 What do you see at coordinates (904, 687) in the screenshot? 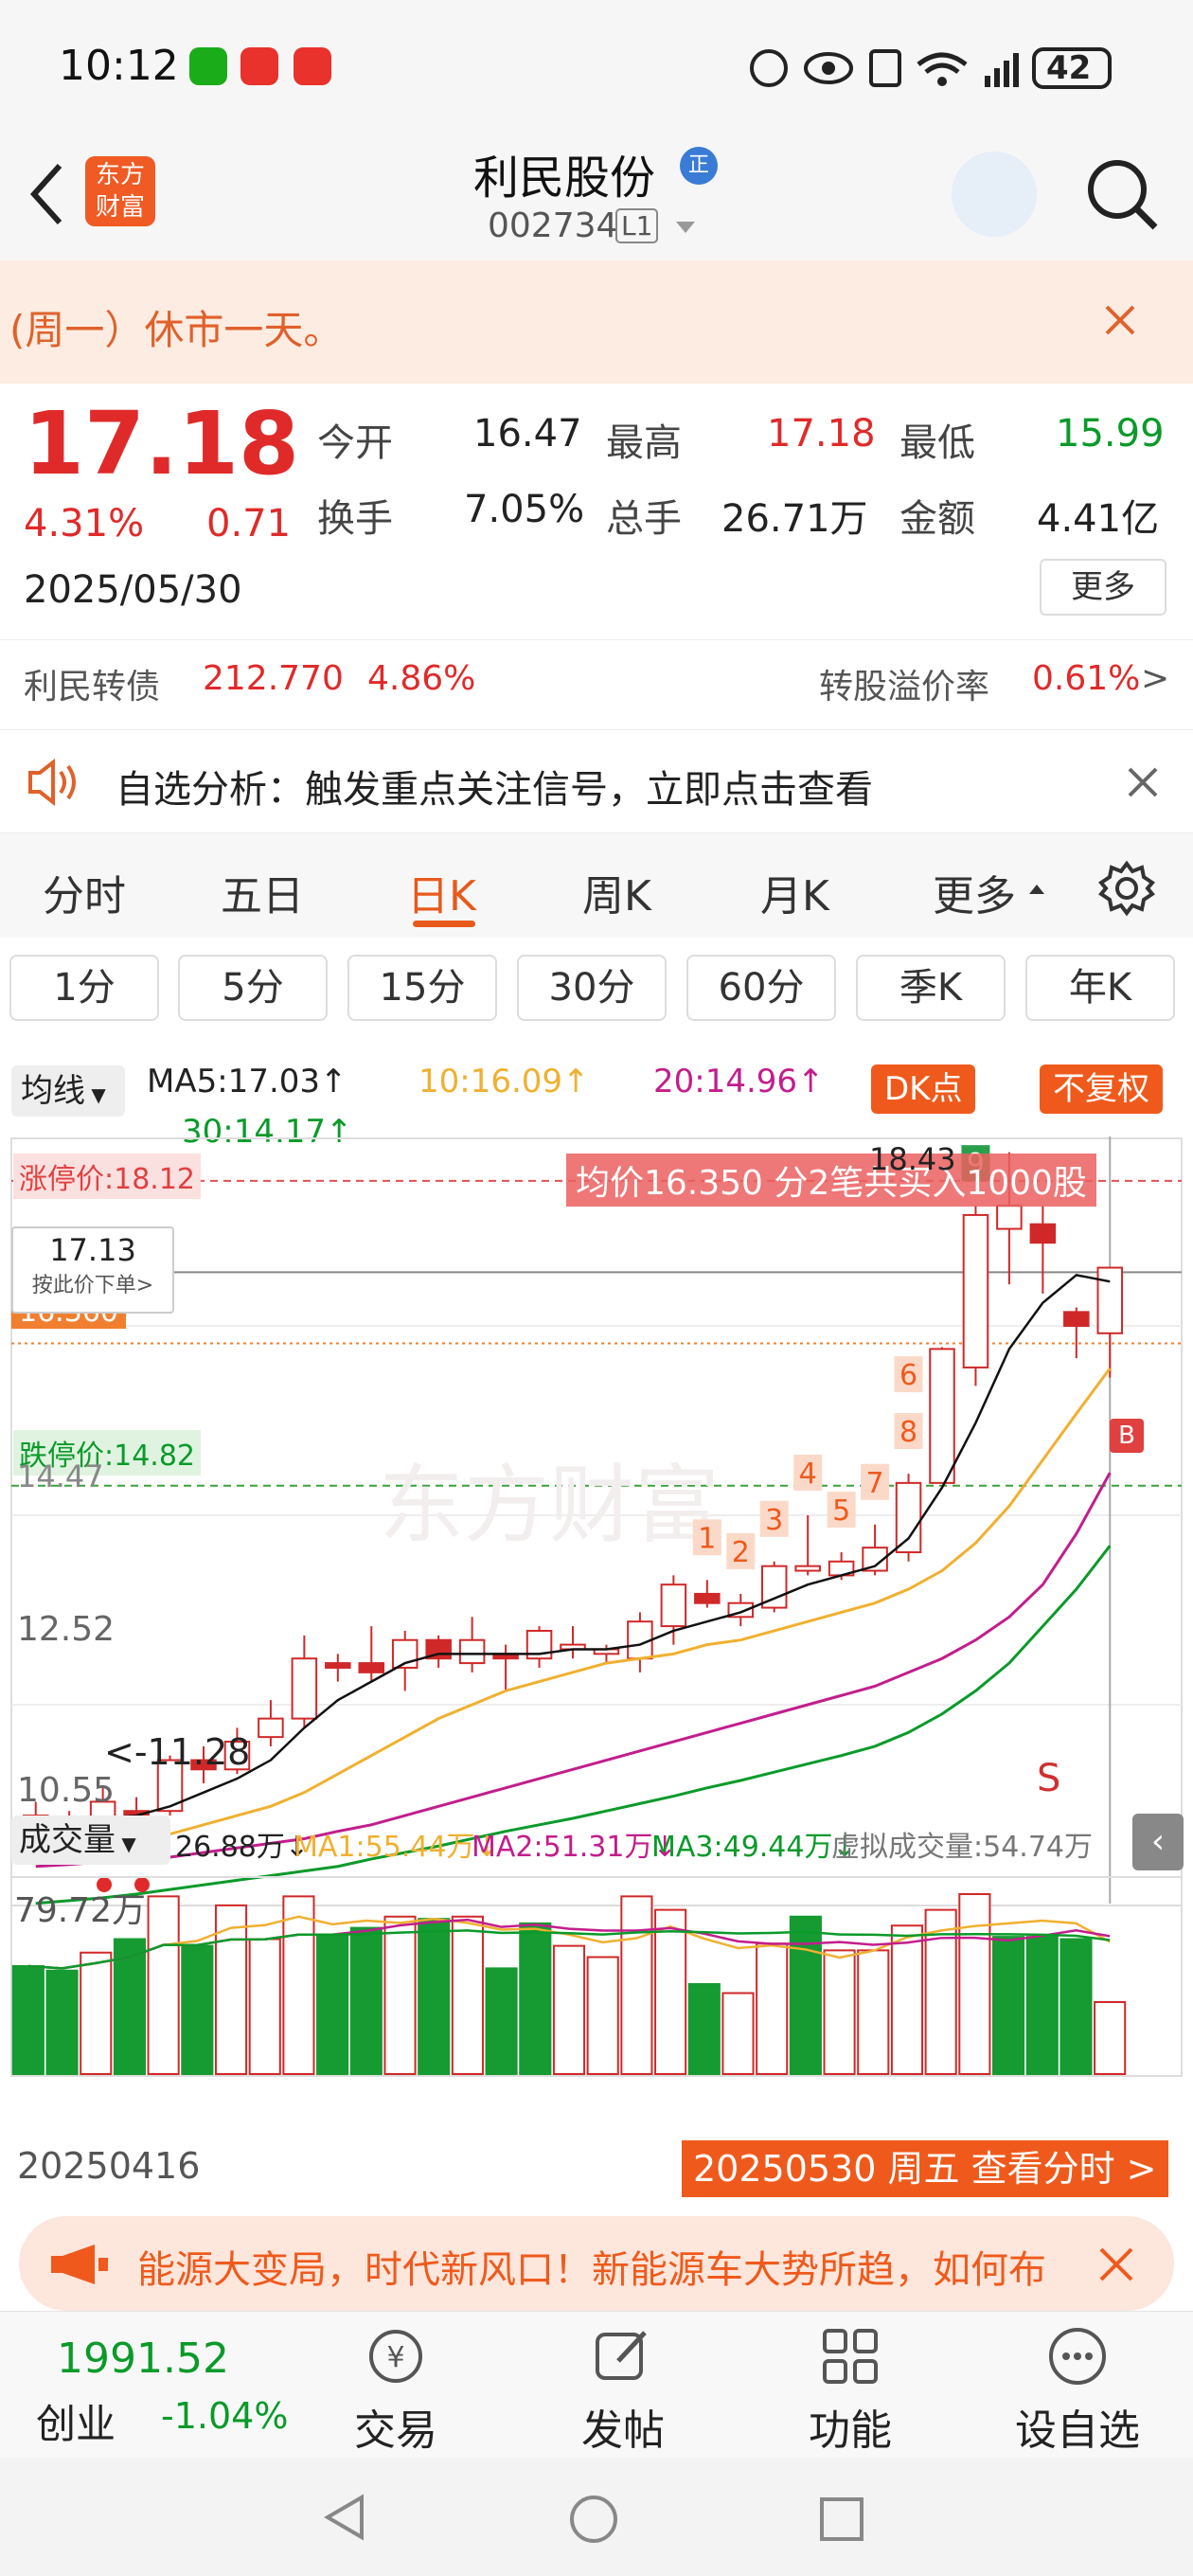
I see `premium-label: 转股溢价率` at bounding box center [904, 687].